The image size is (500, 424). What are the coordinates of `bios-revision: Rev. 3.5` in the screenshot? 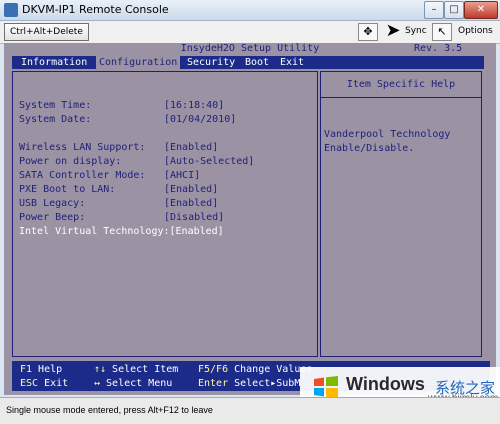 It's located at (438, 48).